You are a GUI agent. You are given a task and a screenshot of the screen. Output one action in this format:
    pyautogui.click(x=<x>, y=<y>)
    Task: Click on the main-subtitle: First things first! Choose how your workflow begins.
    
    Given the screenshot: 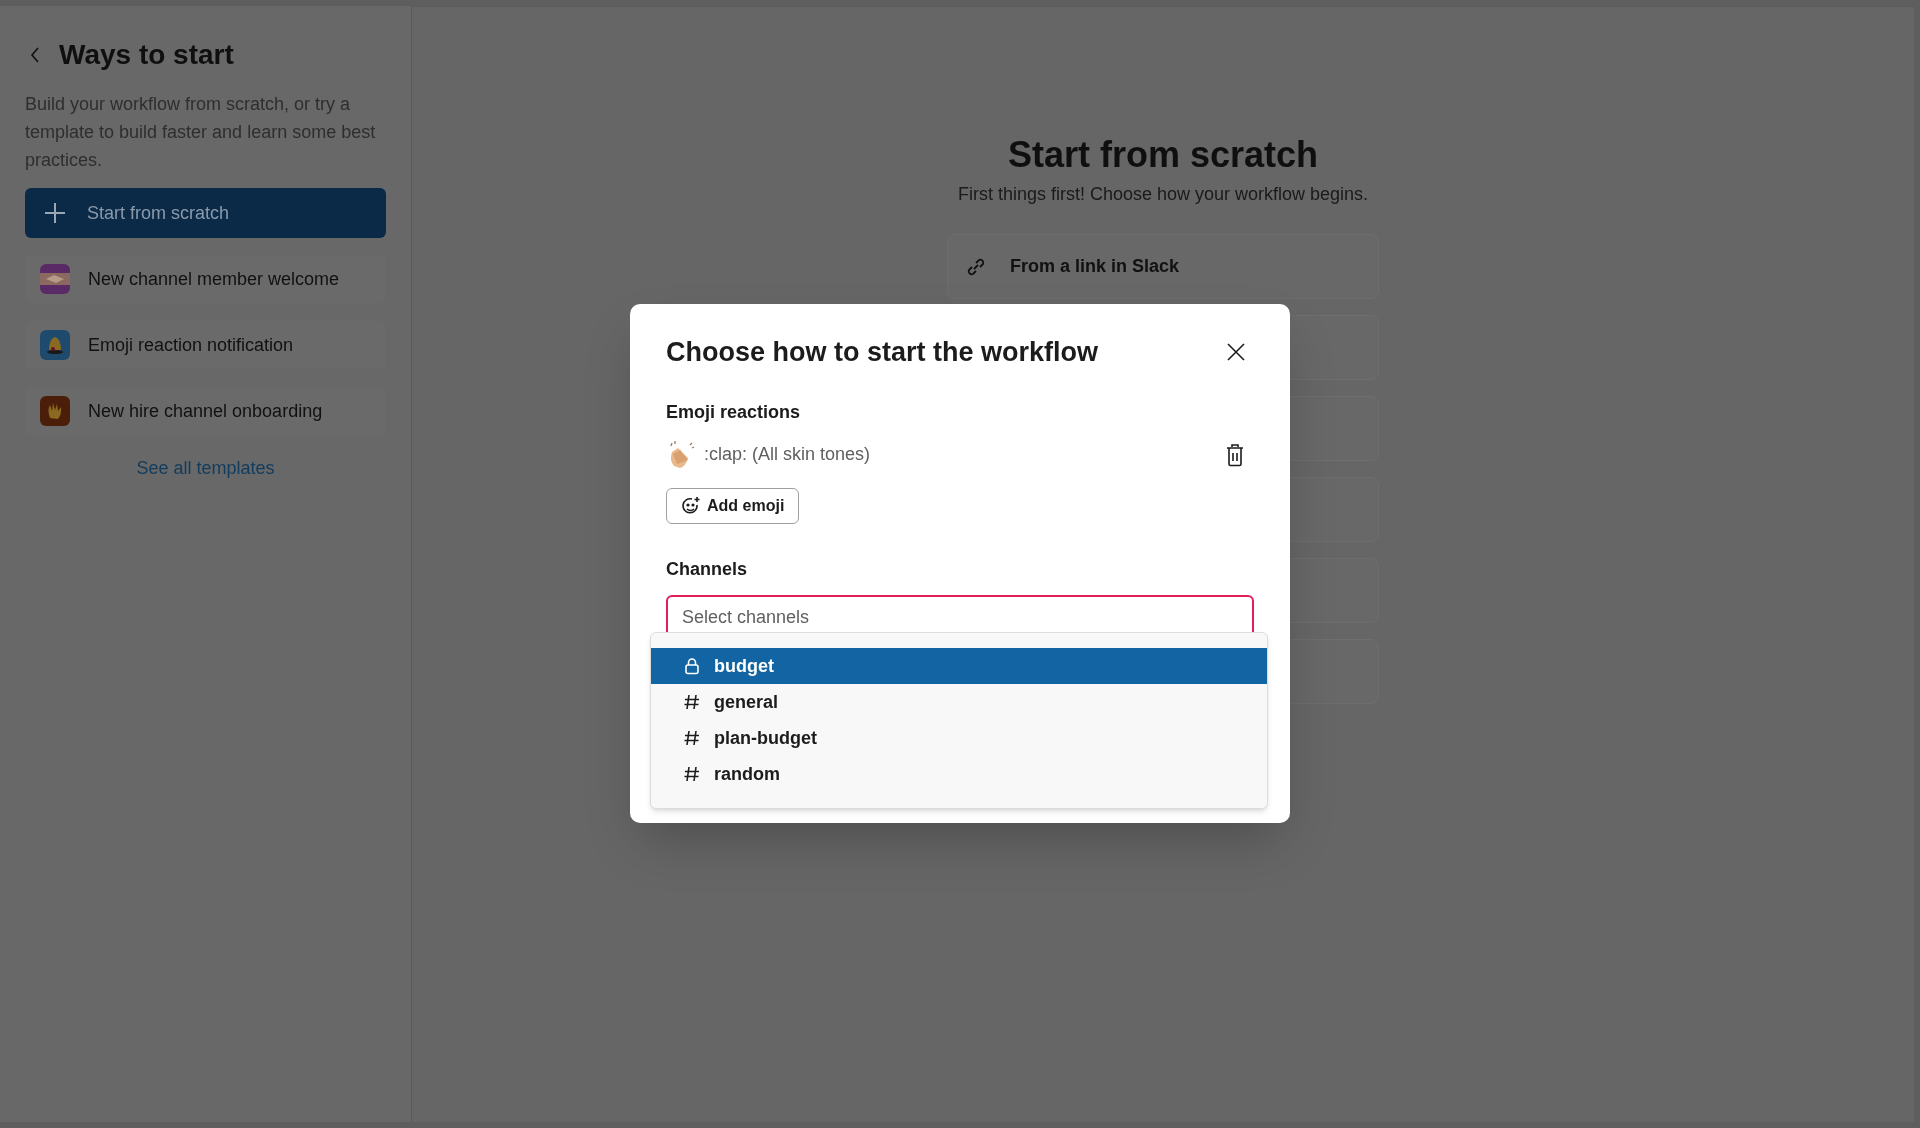 What is the action you would take?
    pyautogui.click(x=1163, y=194)
    